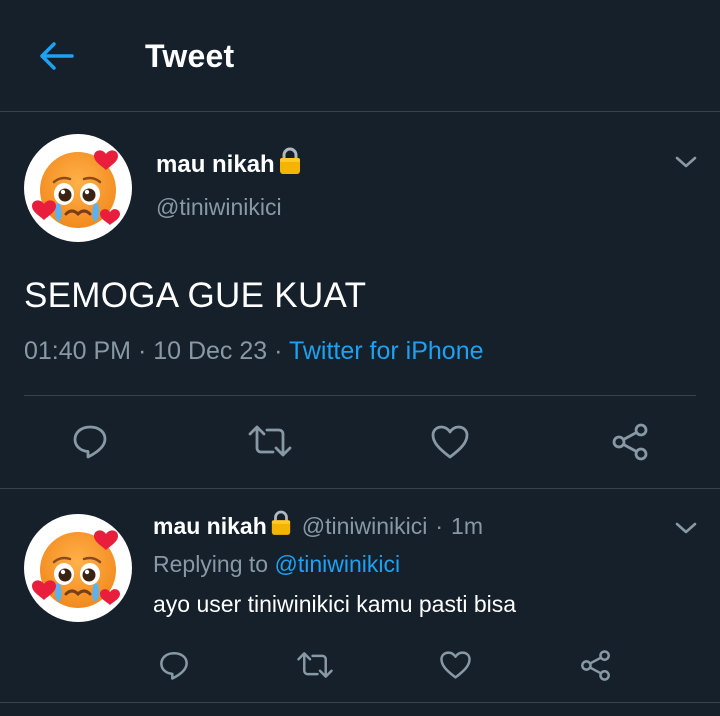 This screenshot has height=716, width=720. What do you see at coordinates (210, 525) in the screenshot?
I see `reply-author-name: mau nikah` at bounding box center [210, 525].